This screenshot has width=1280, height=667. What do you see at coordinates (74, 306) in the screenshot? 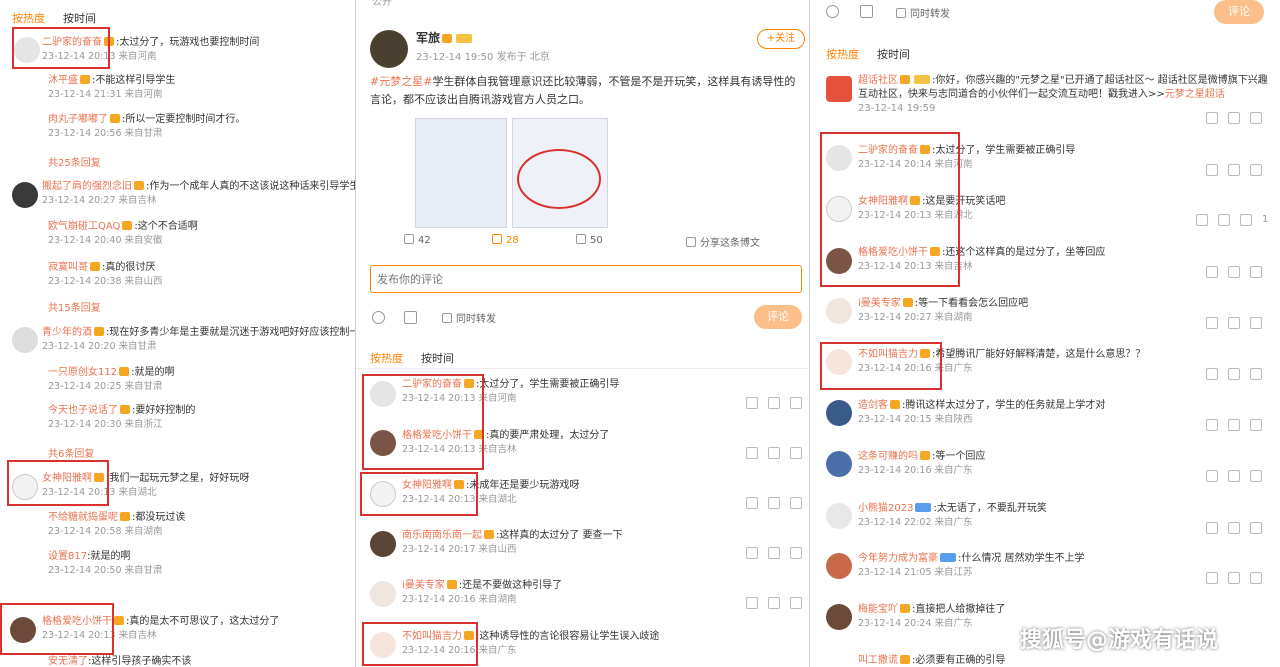
I see `more-replies-link: 共15条回复` at bounding box center [74, 306].